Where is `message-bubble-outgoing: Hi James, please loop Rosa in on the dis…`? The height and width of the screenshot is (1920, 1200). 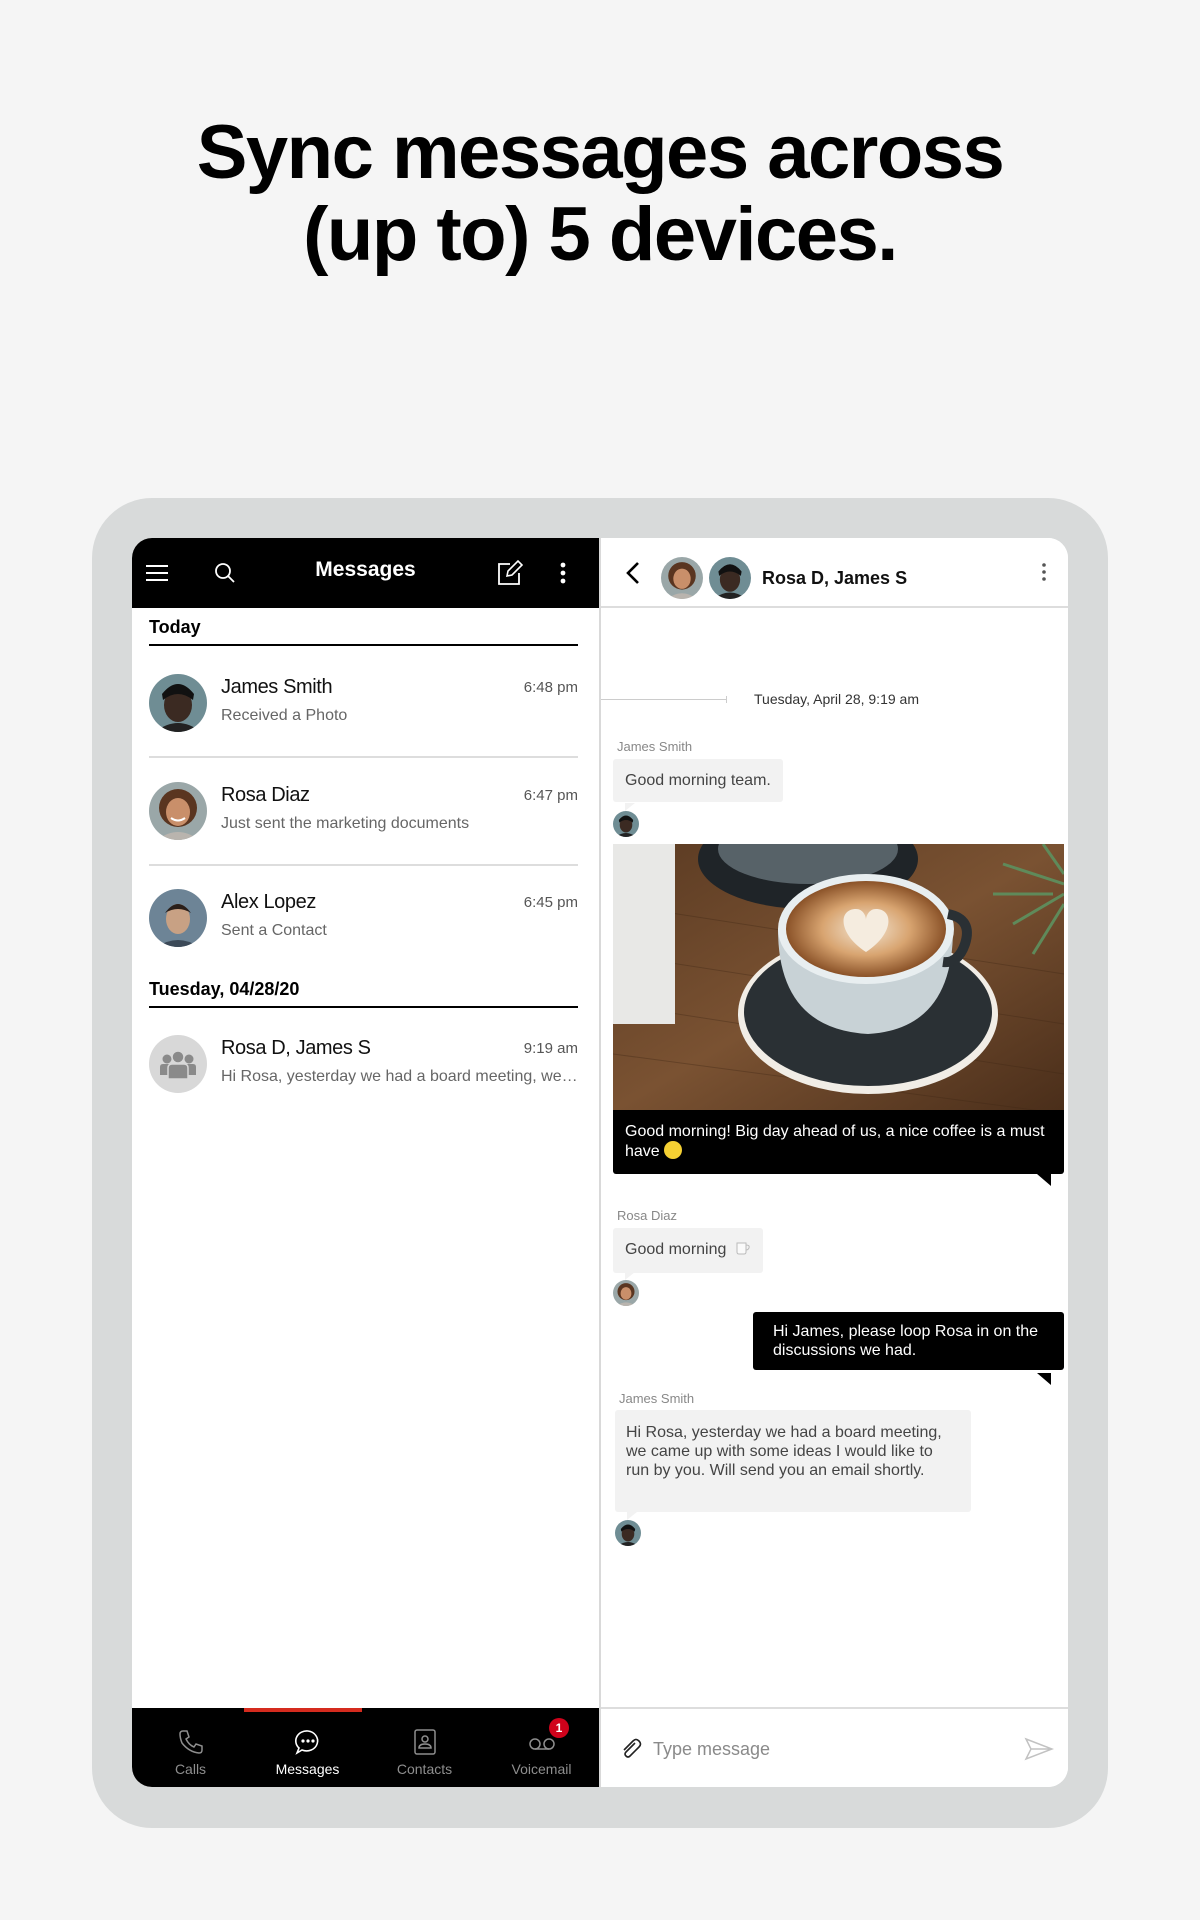 message-bubble-outgoing: Hi James, please loop Rosa in on the dis… is located at coordinates (908, 1341).